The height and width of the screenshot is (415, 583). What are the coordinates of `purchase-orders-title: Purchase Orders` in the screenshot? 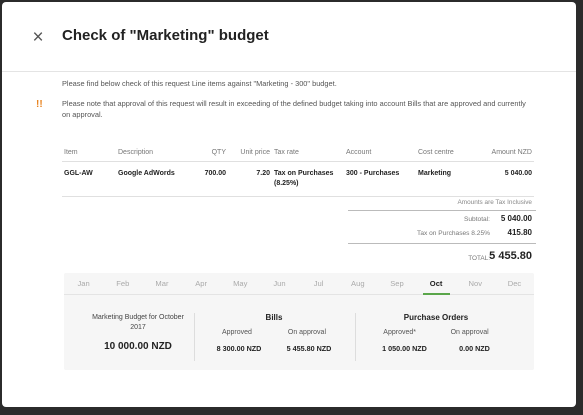 It's located at (436, 317).